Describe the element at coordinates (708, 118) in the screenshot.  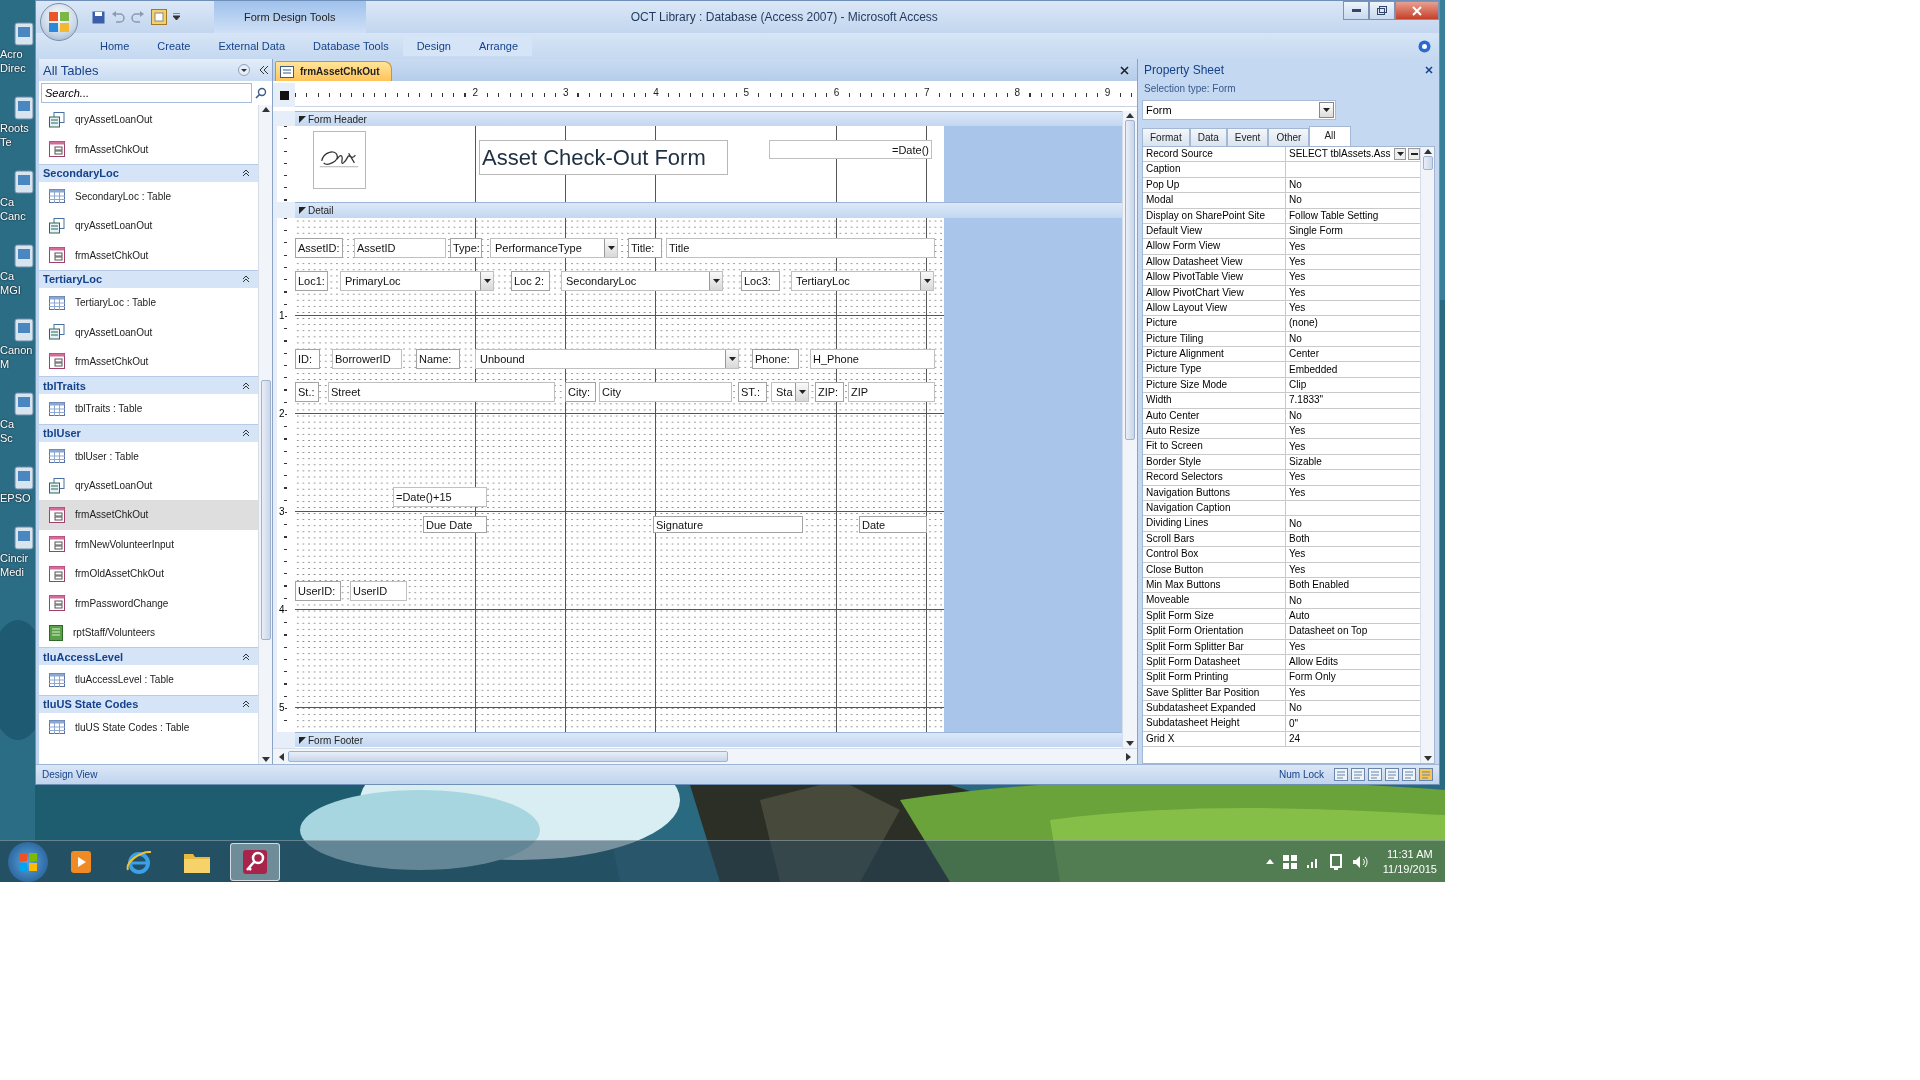
I see `section-bar: Form Header` at that location.